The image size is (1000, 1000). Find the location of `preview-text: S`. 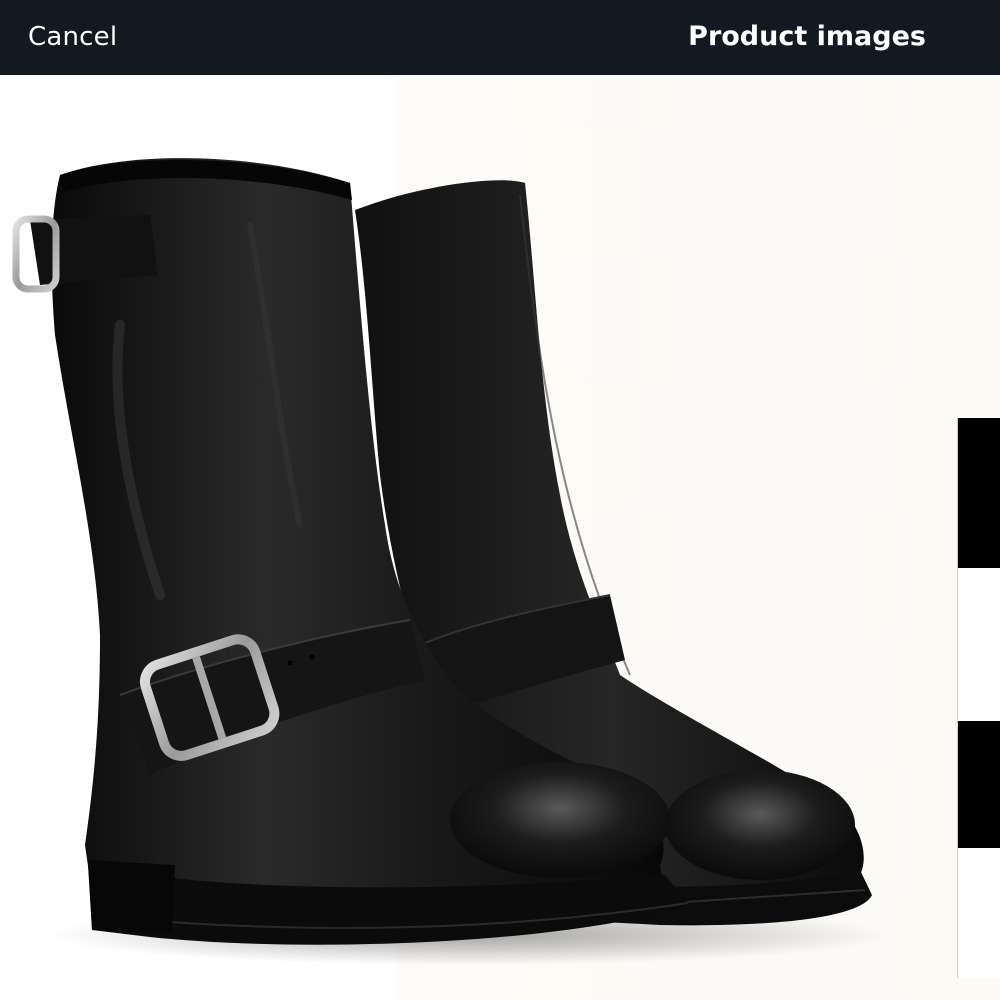

preview-text: S is located at coordinates (43, 797).